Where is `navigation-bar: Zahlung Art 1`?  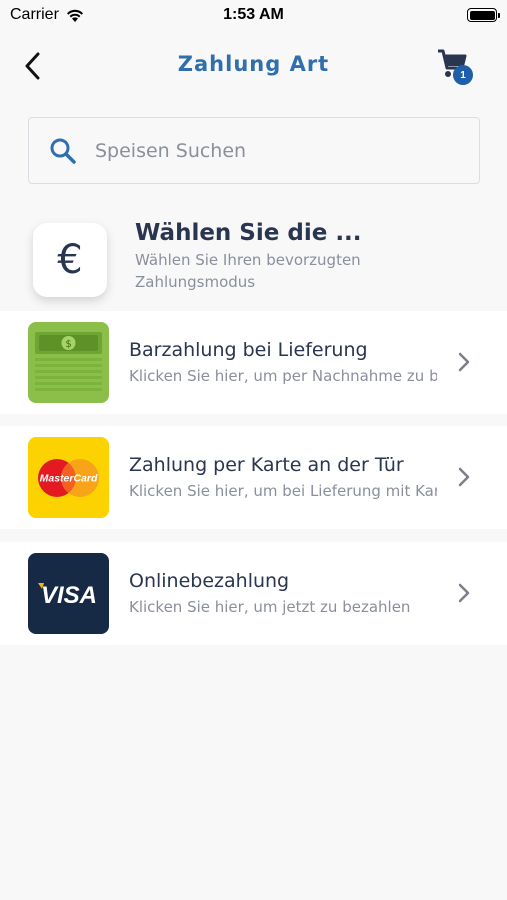
navigation-bar: Zahlung Art 1 is located at coordinates (253, 66).